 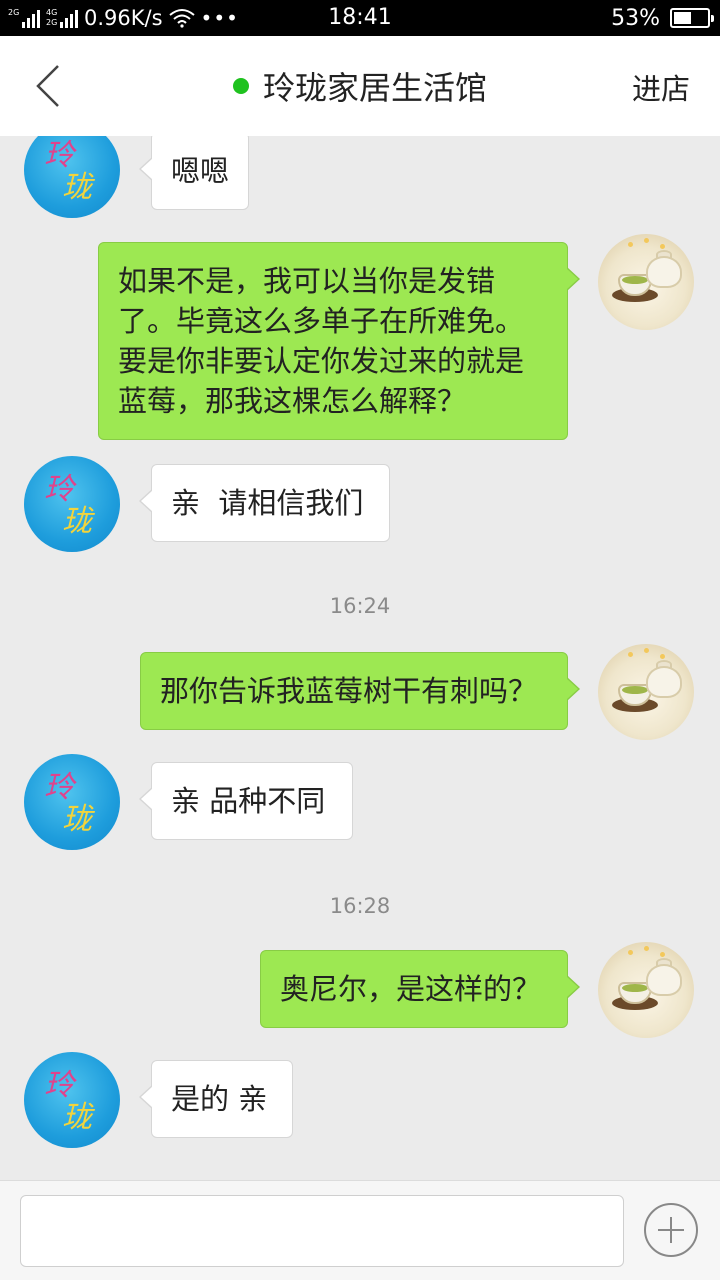 What do you see at coordinates (671, 1230) in the screenshot?
I see `add-attachment-button` at bounding box center [671, 1230].